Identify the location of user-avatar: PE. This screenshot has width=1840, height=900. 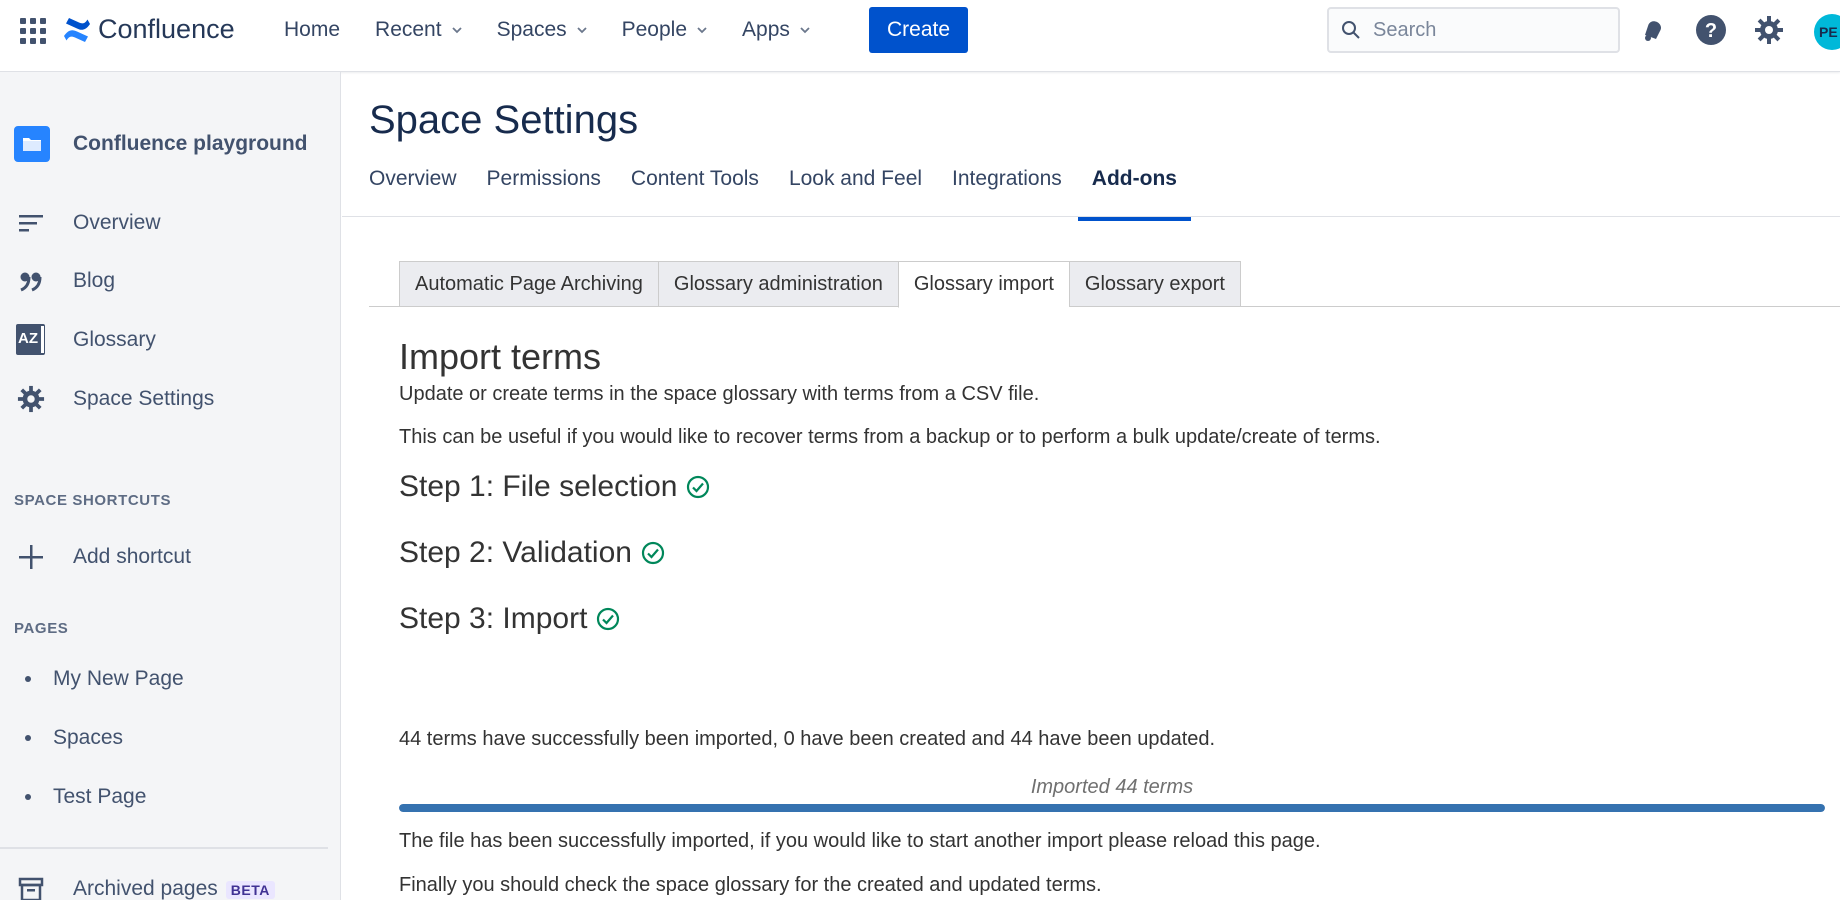
(1827, 32).